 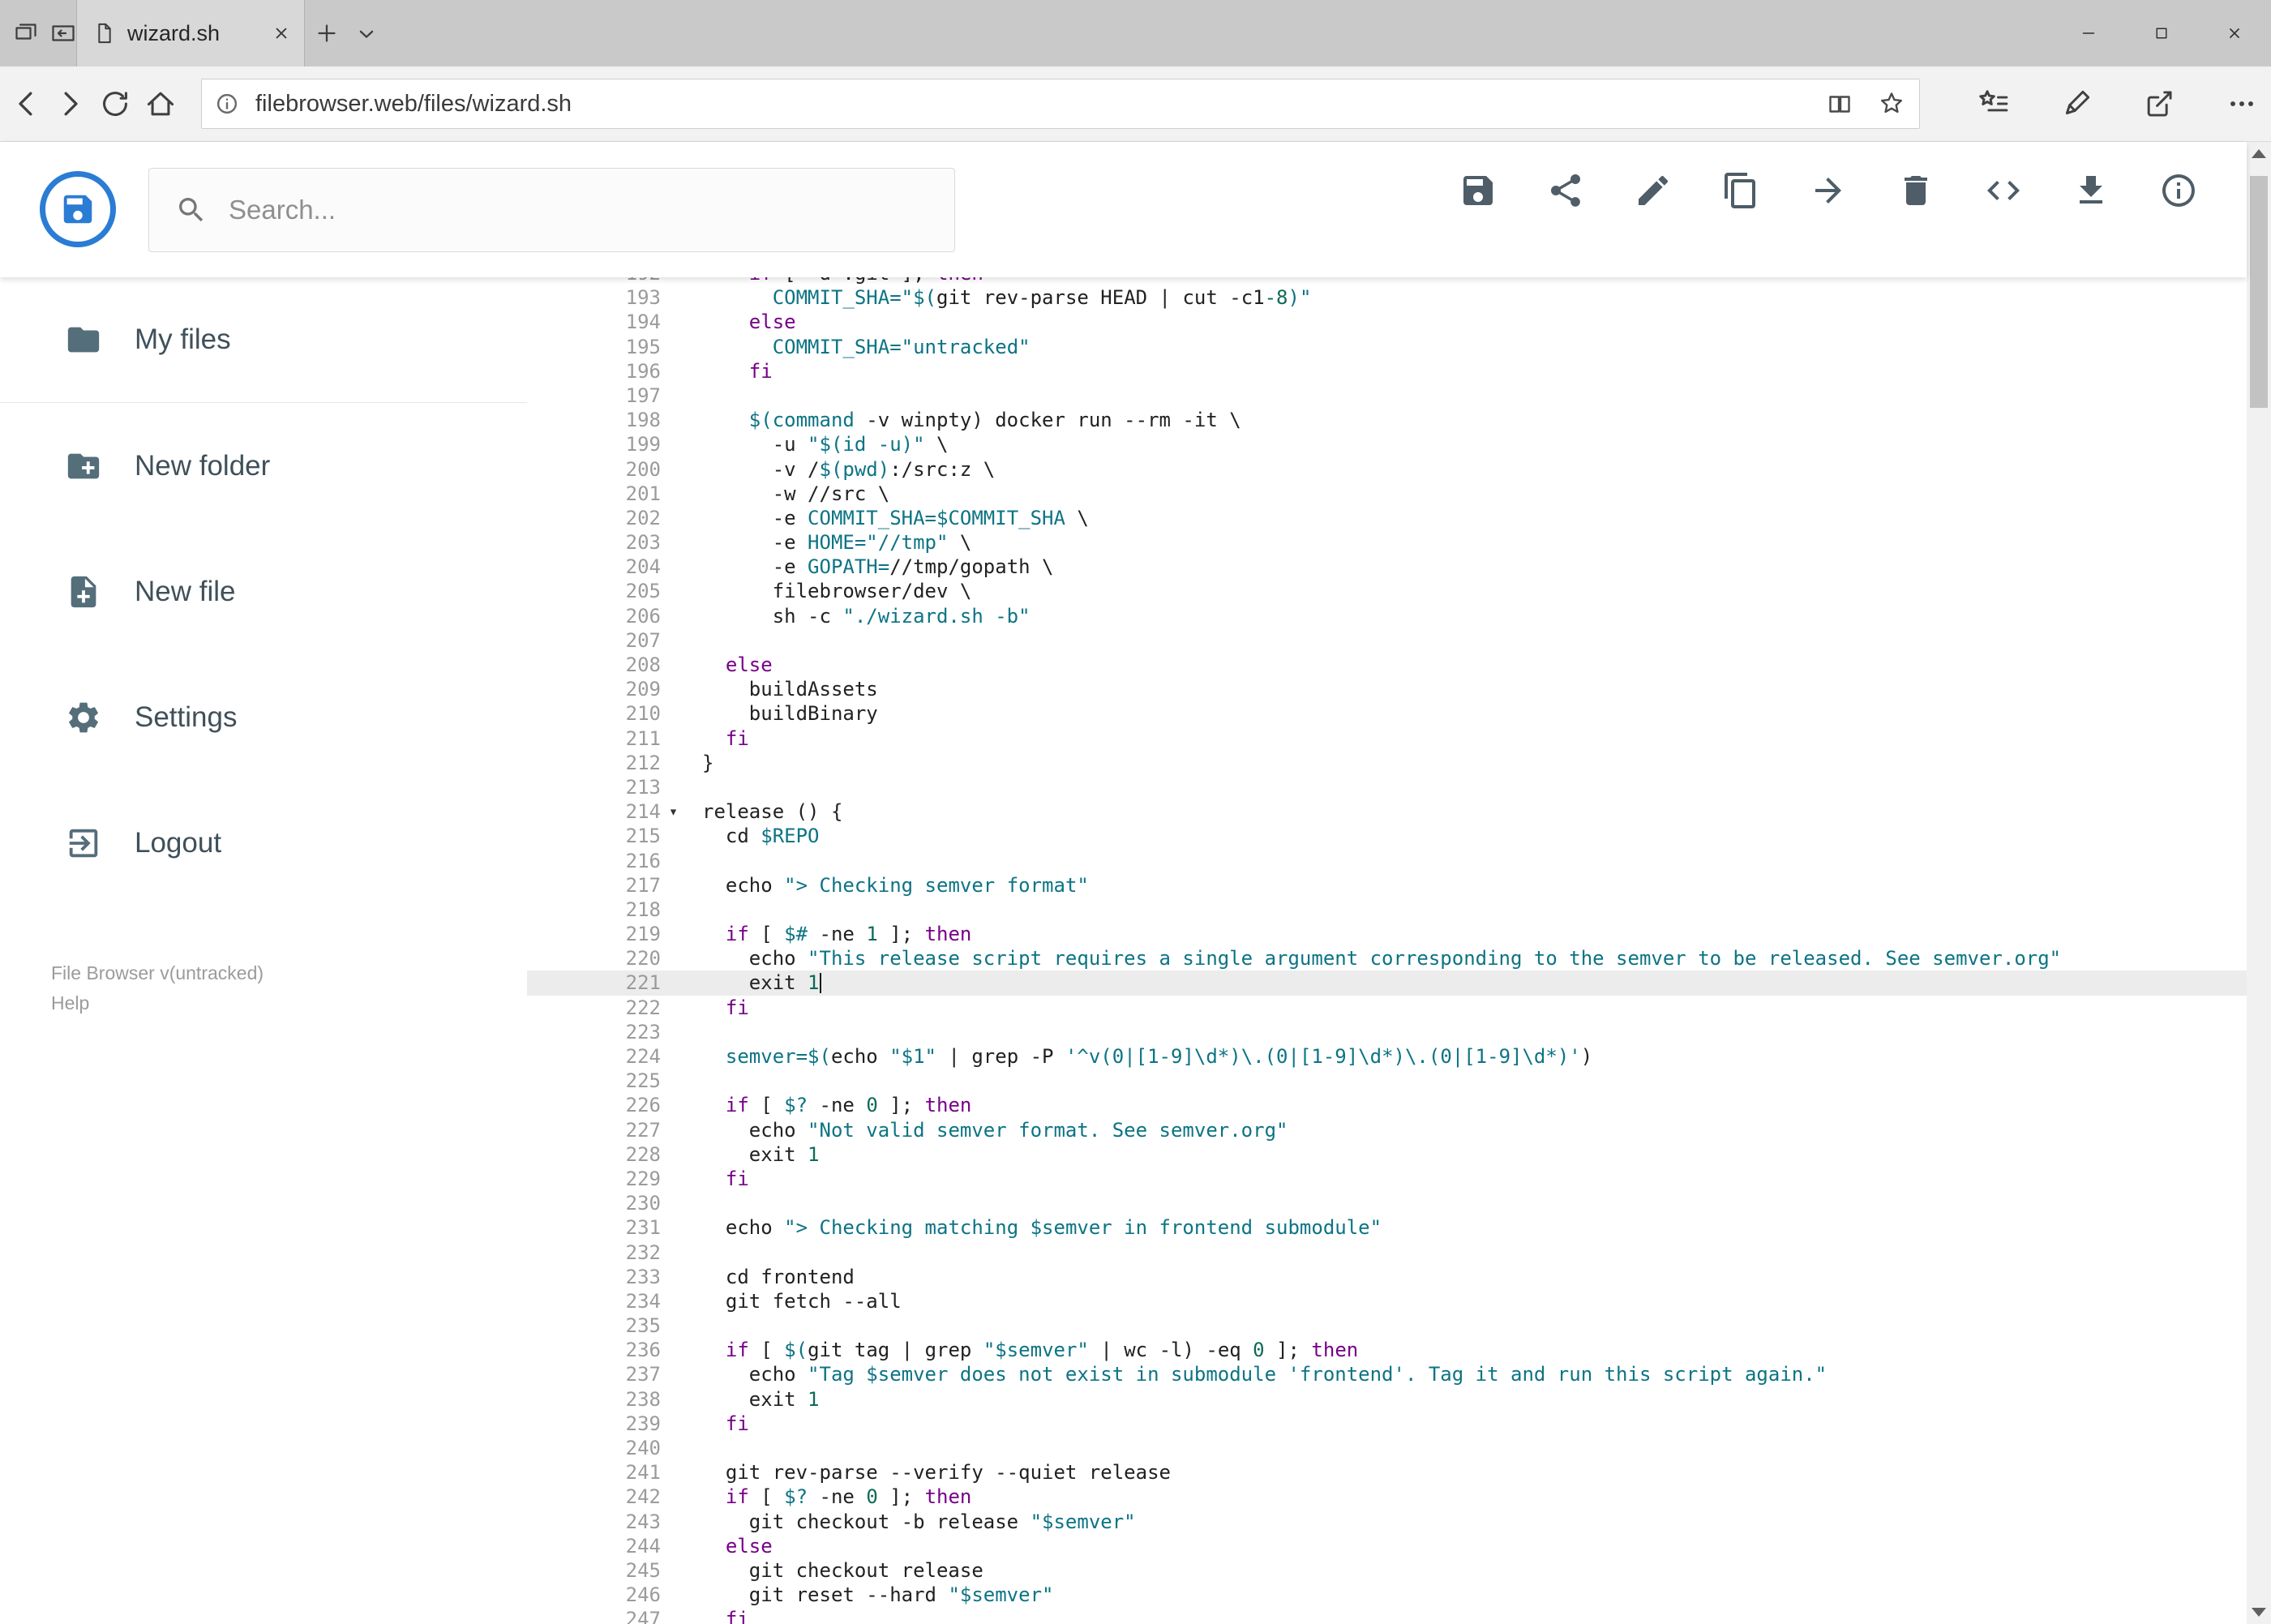 What do you see at coordinates (1387, 281) in the screenshot?
I see `code-line-192: 192 if [ -d .git ]; then` at bounding box center [1387, 281].